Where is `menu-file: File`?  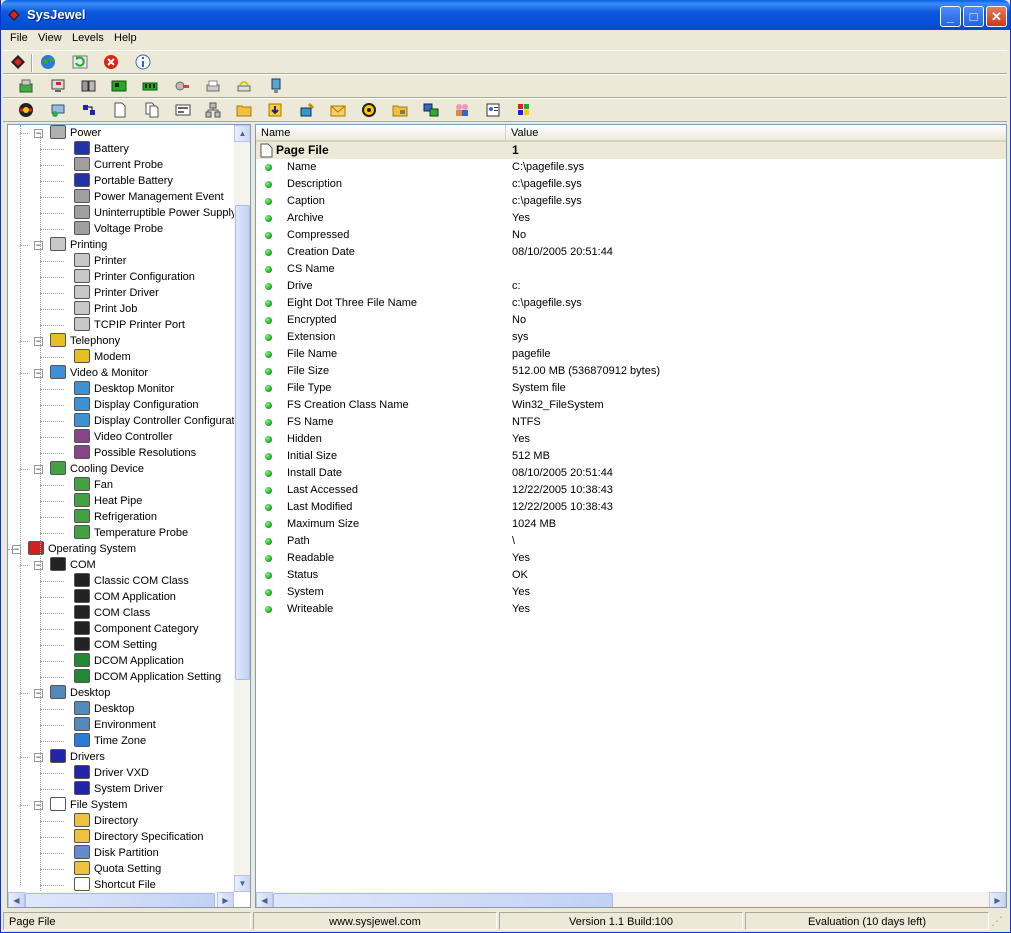
menu-file: File is located at coordinates (19, 38).